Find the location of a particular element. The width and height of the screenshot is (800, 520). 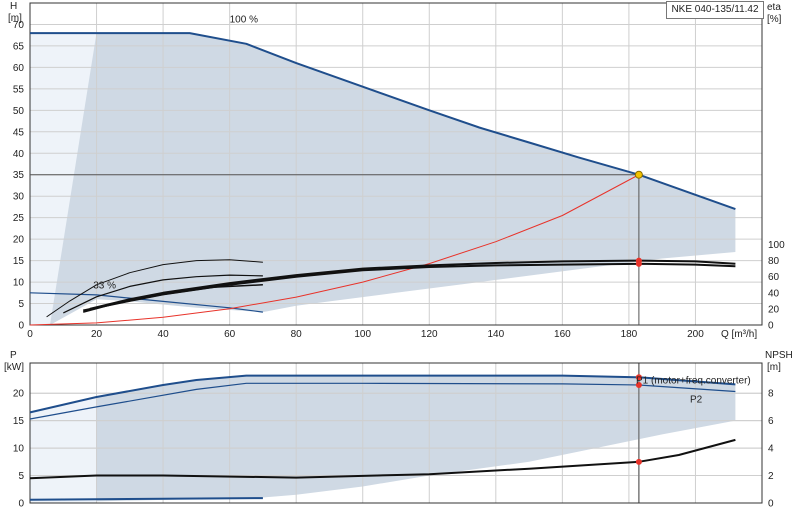

head-y-axis-label: H is located at coordinates (13, 6).